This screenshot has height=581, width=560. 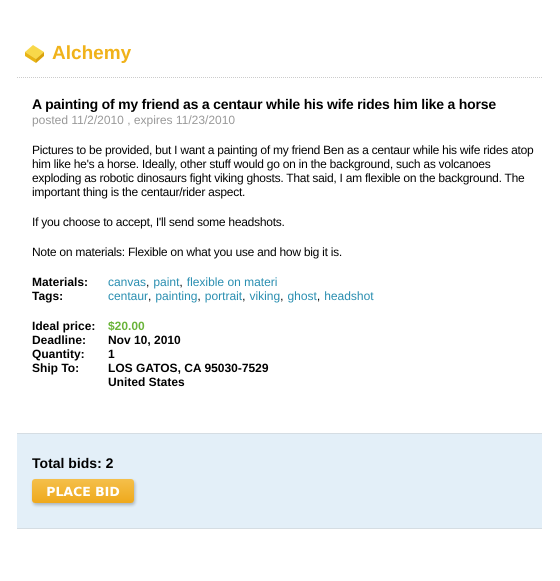 I want to click on tag-link: headshot, so click(x=349, y=296).